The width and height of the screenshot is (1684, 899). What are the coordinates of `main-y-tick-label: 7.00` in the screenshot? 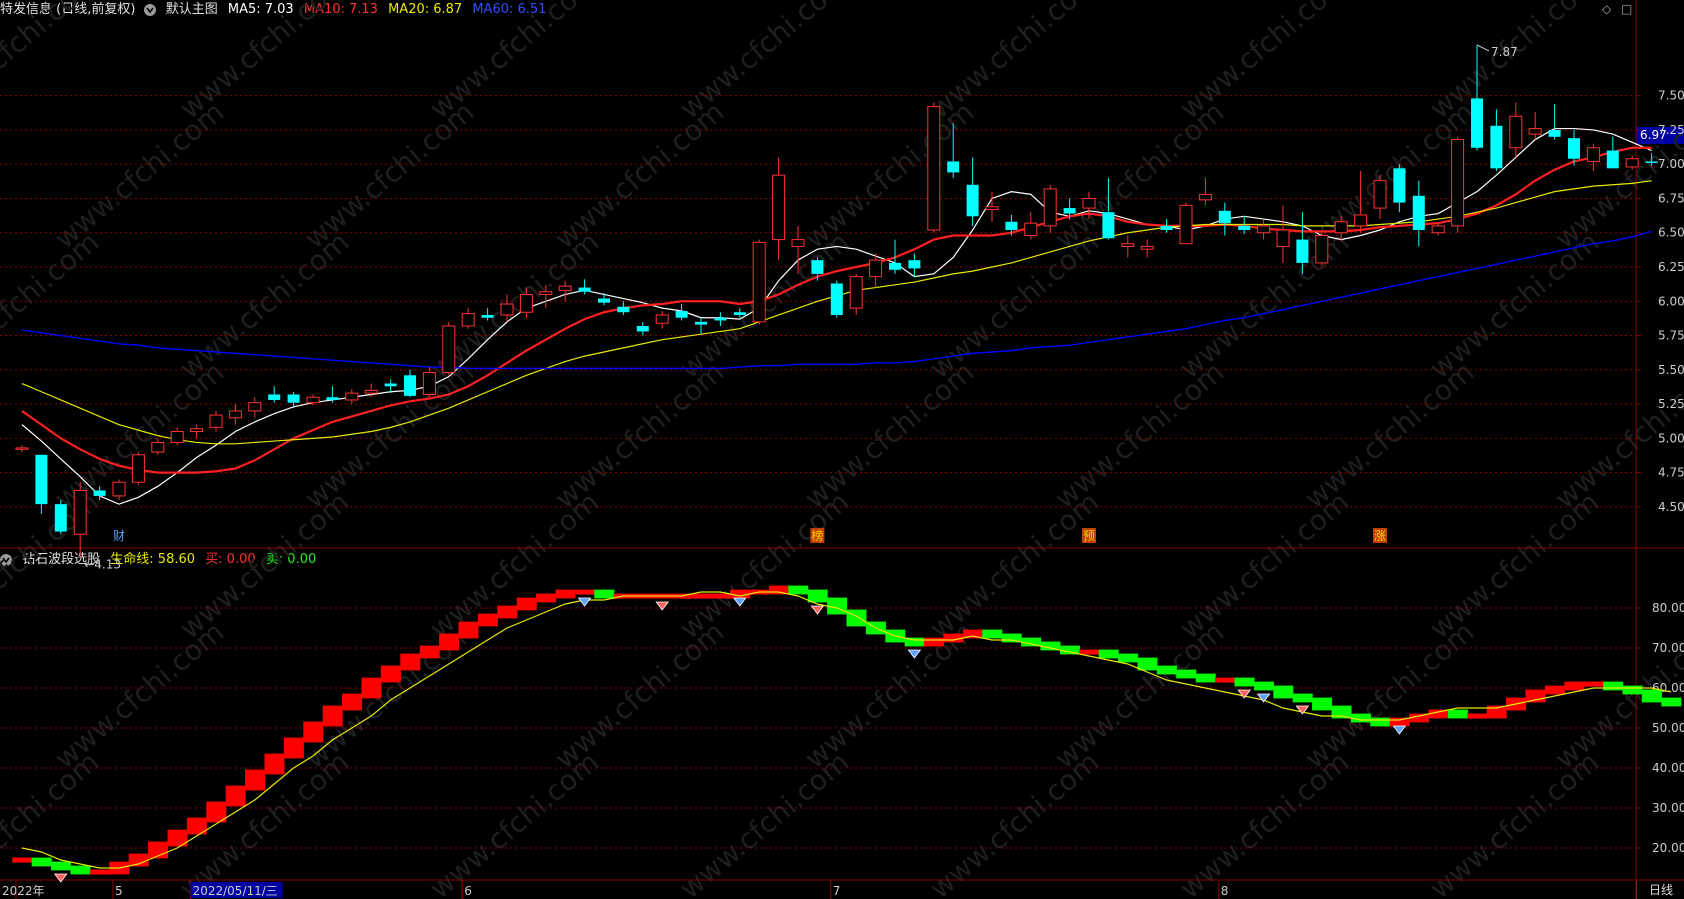 It's located at (1671, 164).